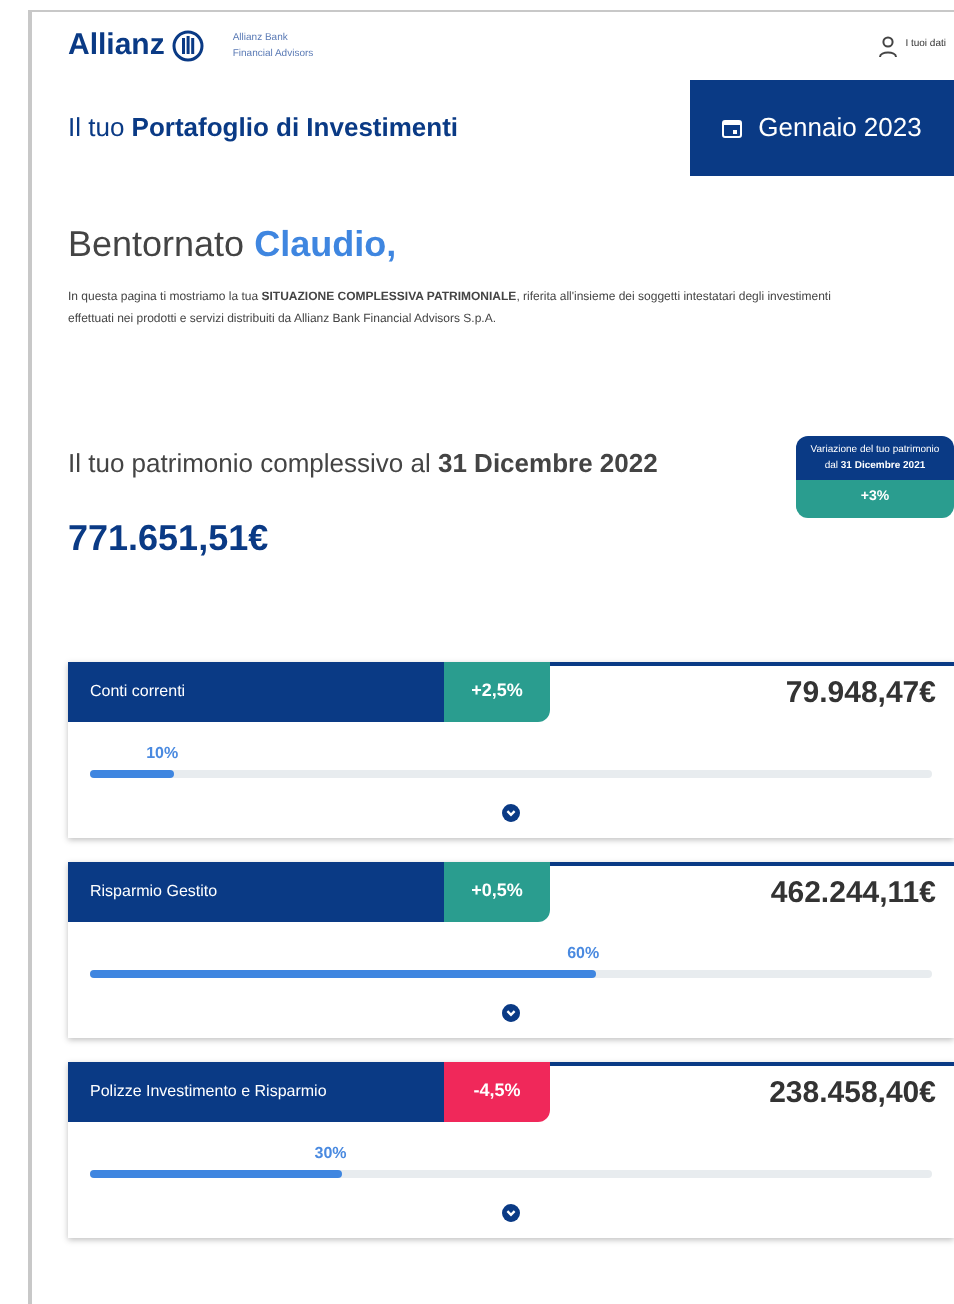 This screenshot has height=1304, width=954. I want to click on share-label: 60%, so click(583, 953).